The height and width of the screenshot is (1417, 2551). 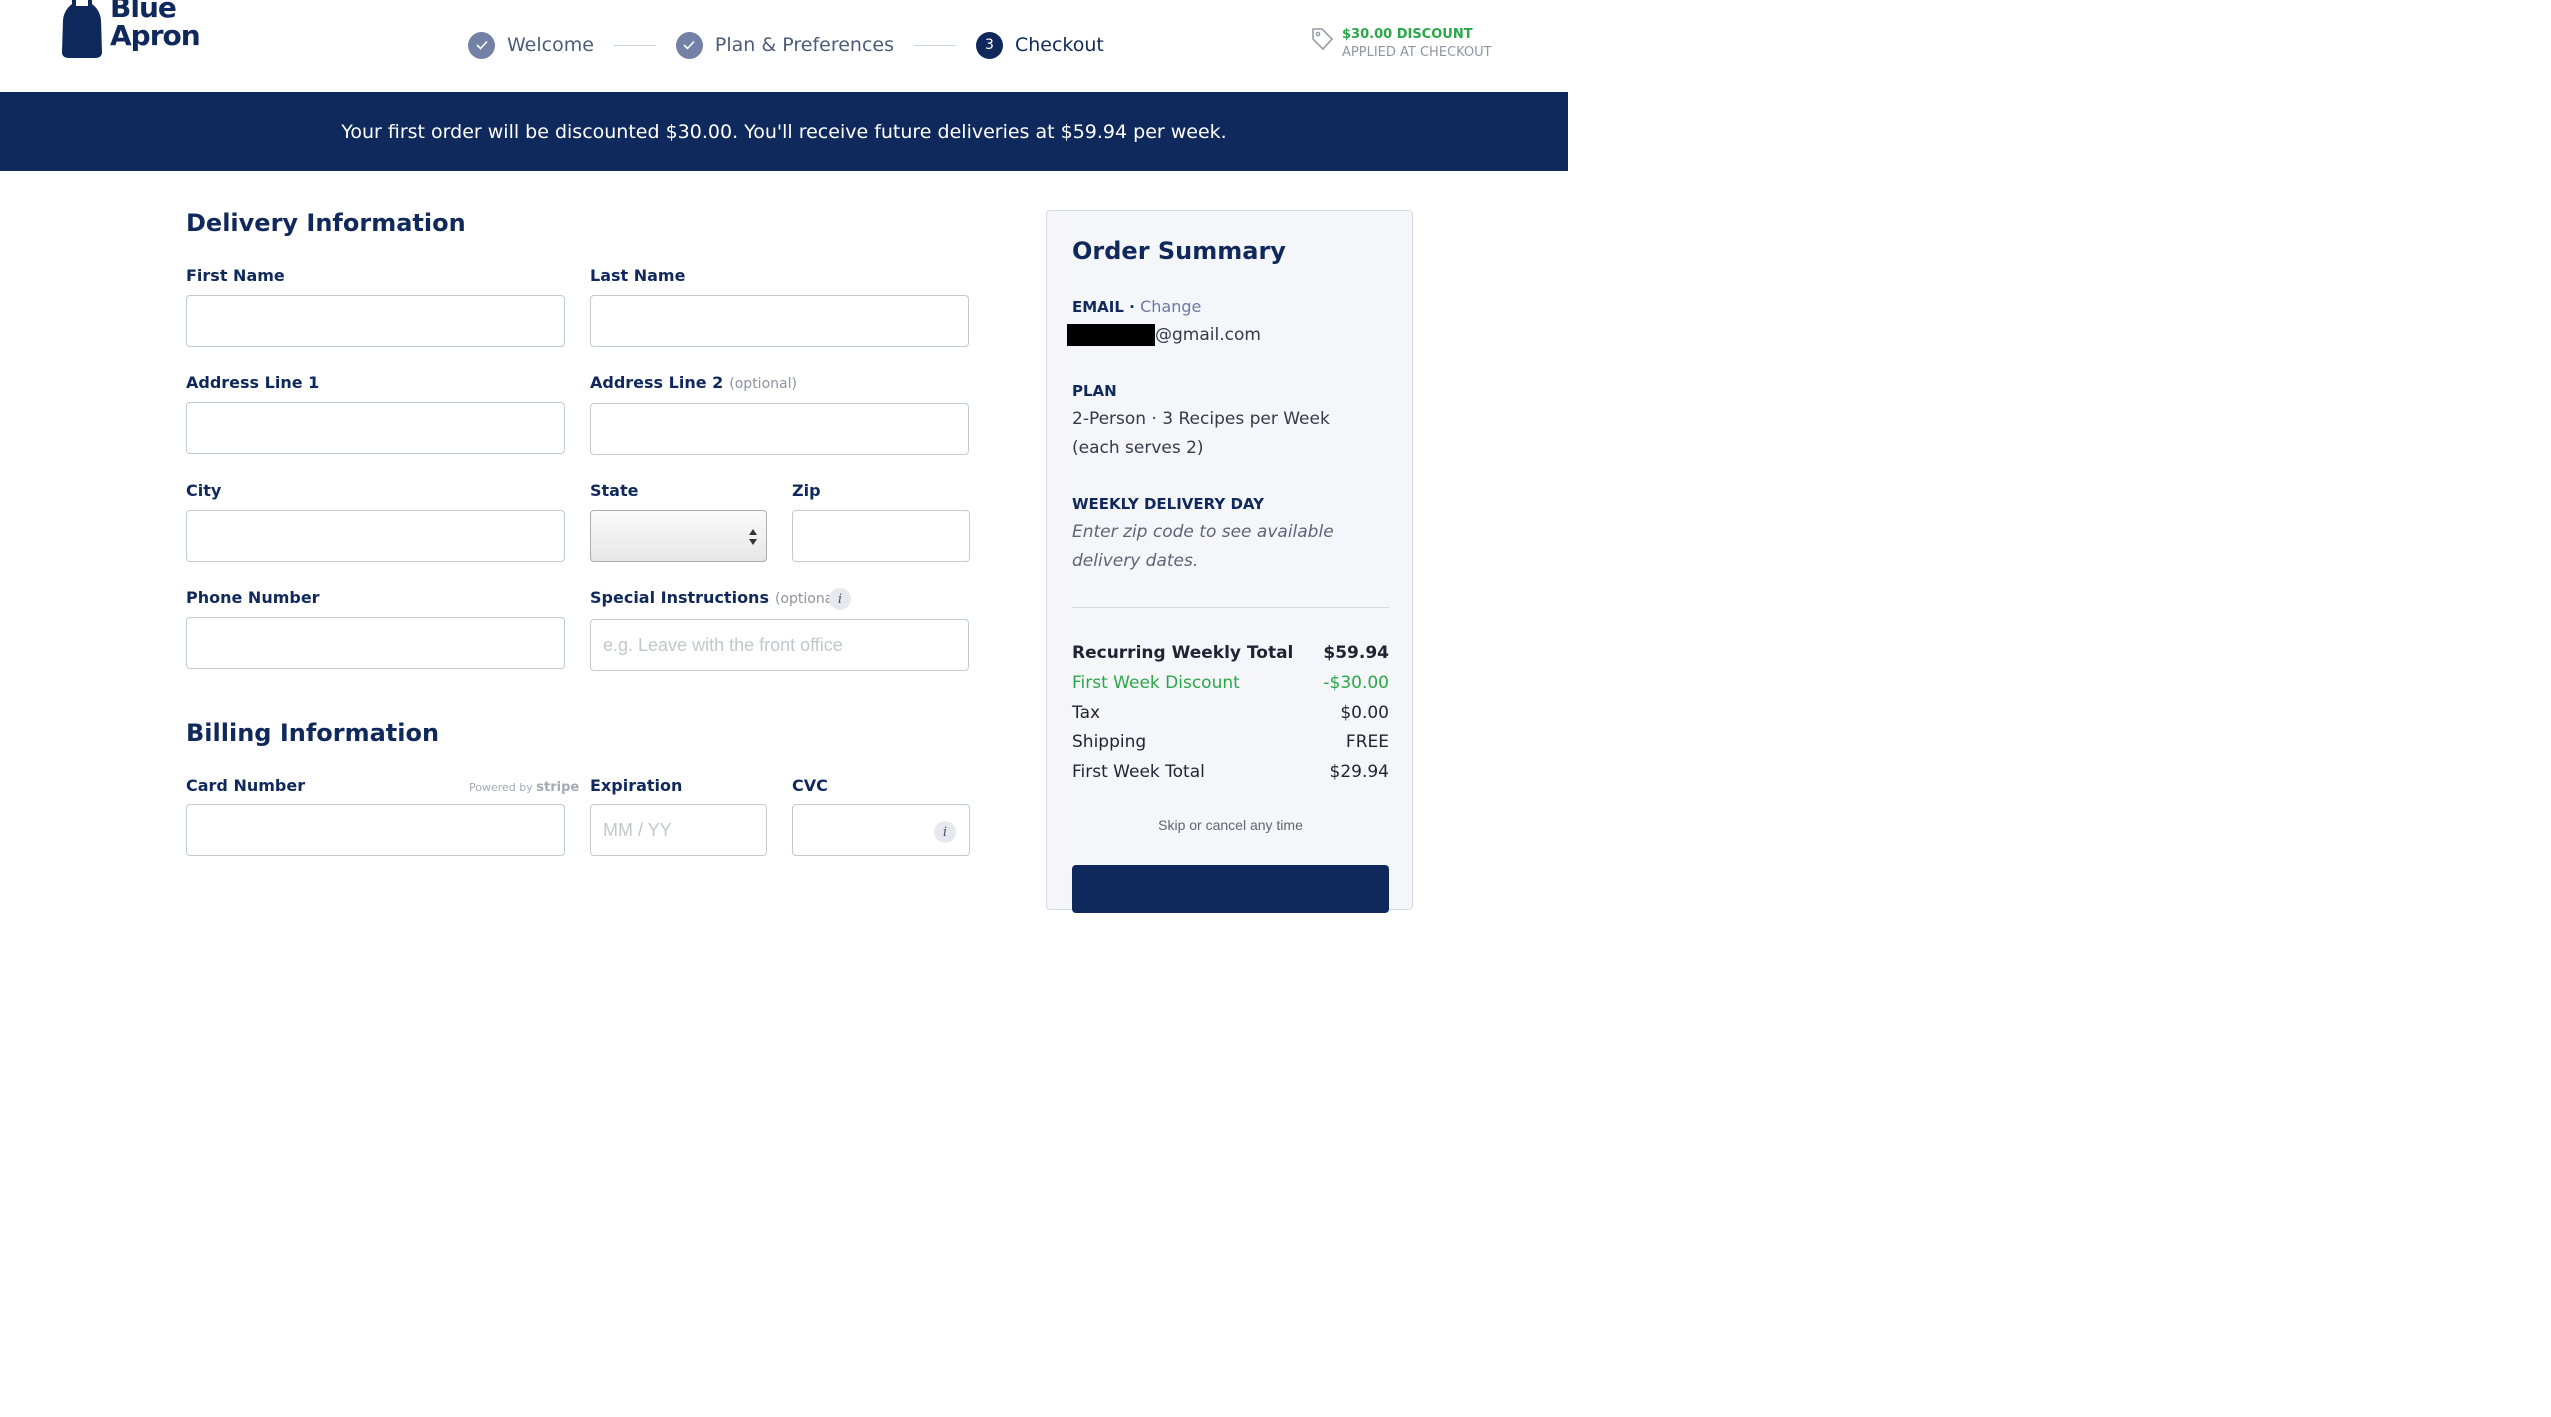 What do you see at coordinates (204, 490) in the screenshot?
I see `city-label: City` at bounding box center [204, 490].